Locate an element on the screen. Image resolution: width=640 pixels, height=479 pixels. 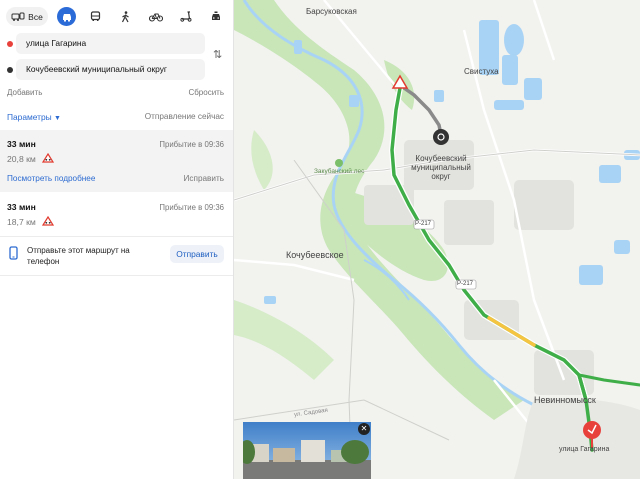
destination-marker is located at coordinates (441, 137).